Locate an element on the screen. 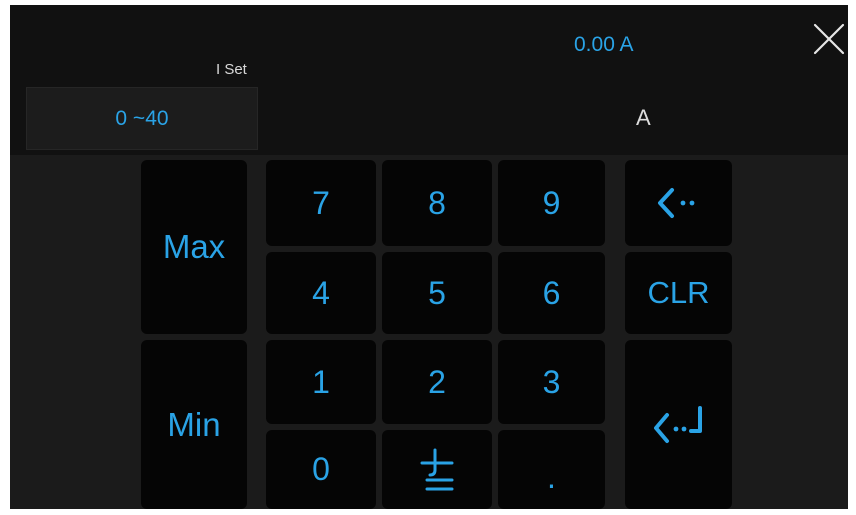  digit-4-key: 4 is located at coordinates (321, 293).